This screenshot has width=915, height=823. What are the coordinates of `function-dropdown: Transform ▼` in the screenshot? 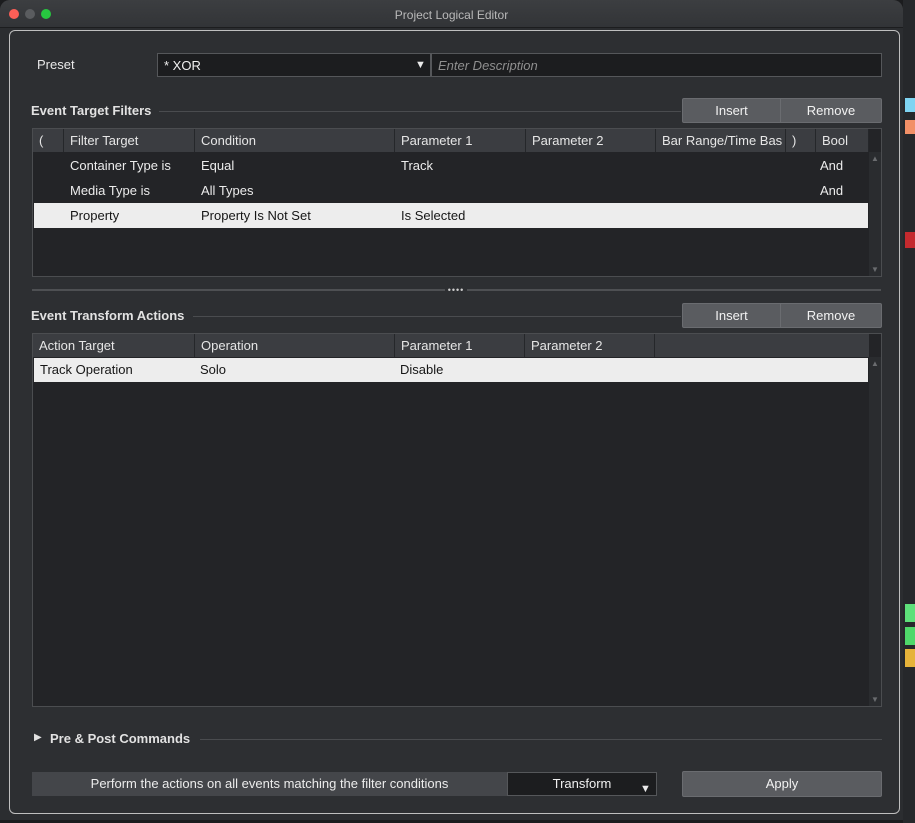 It's located at (582, 784).